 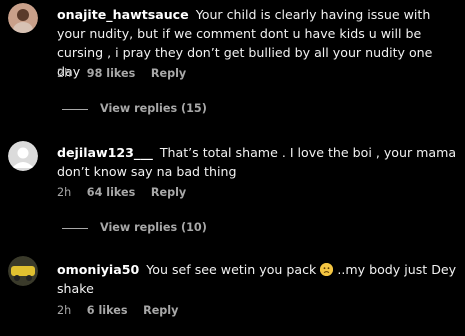 What do you see at coordinates (327, 269) in the screenshot?
I see `sad-face-emoji-icon` at bounding box center [327, 269].